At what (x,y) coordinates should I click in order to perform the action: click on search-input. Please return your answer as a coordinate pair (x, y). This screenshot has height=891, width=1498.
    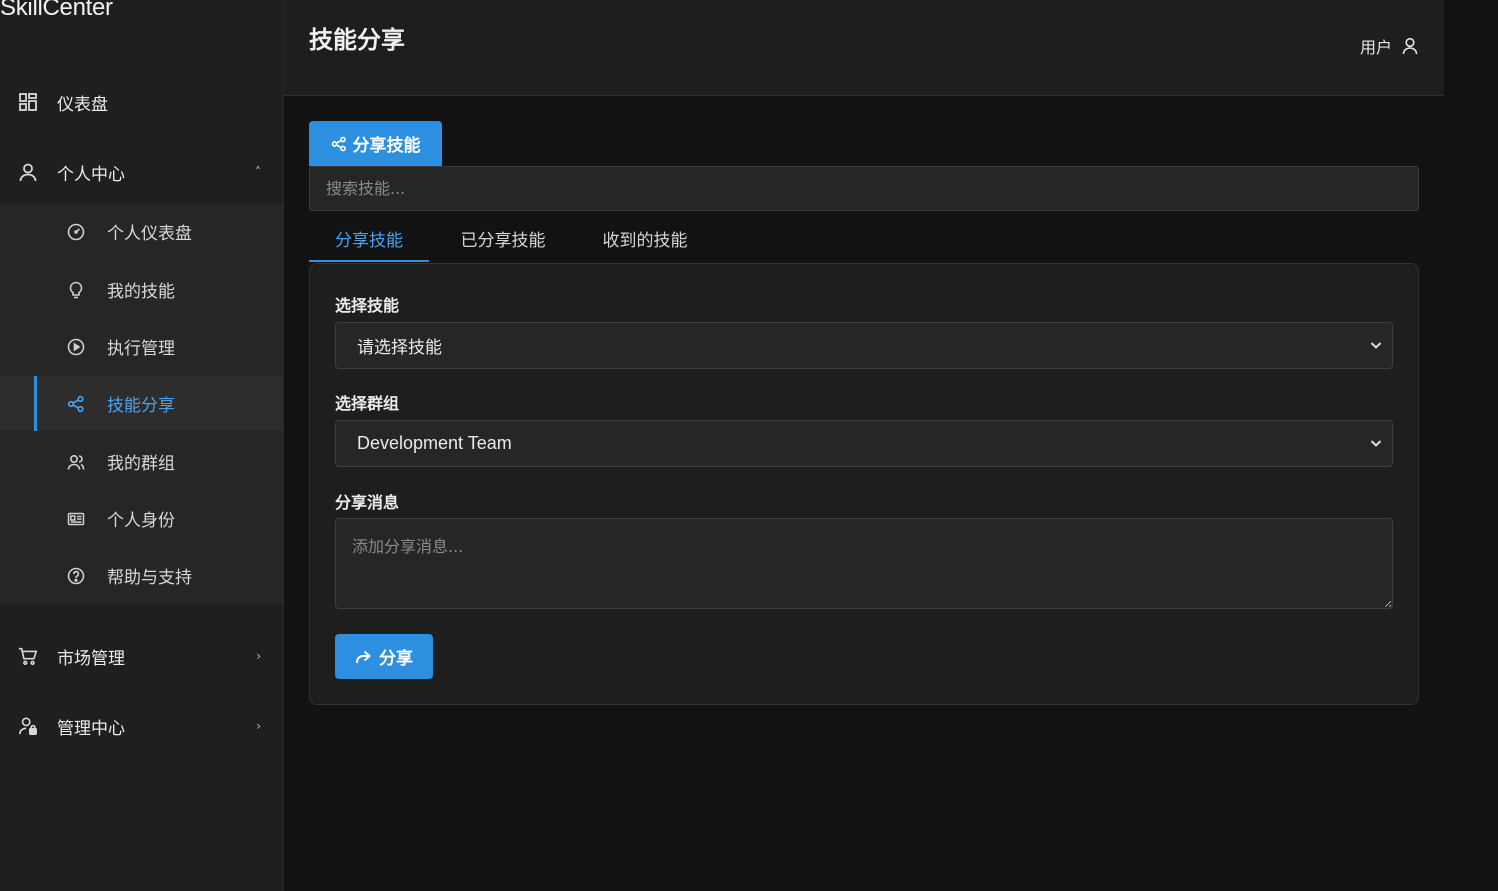
    Looking at the image, I should click on (864, 188).